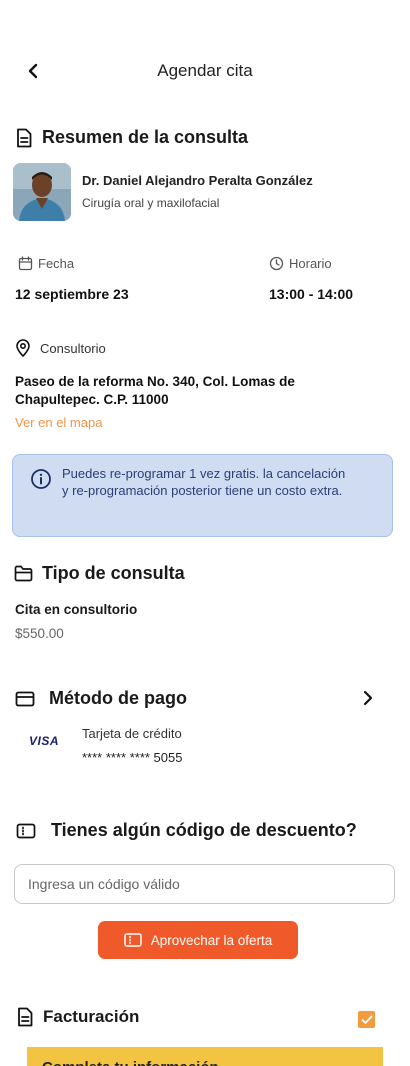  What do you see at coordinates (145, 137) in the screenshot?
I see `summary-title: Resumen de la consulta` at bounding box center [145, 137].